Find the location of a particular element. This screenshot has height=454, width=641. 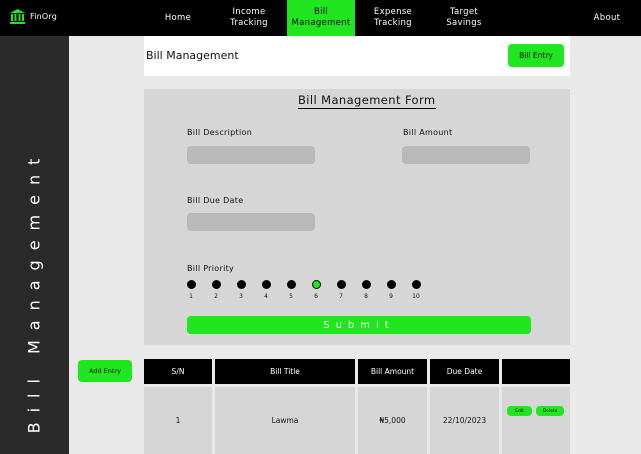

priority-option-label: 9 is located at coordinates (391, 296).